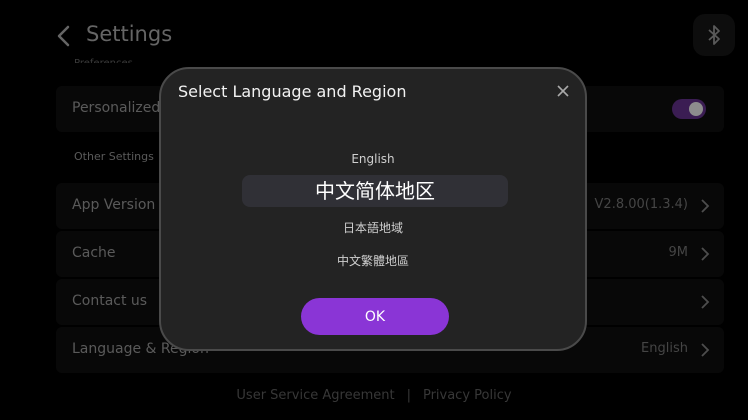  I want to click on language-option-traditional-chinese: 中文繁體地區, so click(373, 260).